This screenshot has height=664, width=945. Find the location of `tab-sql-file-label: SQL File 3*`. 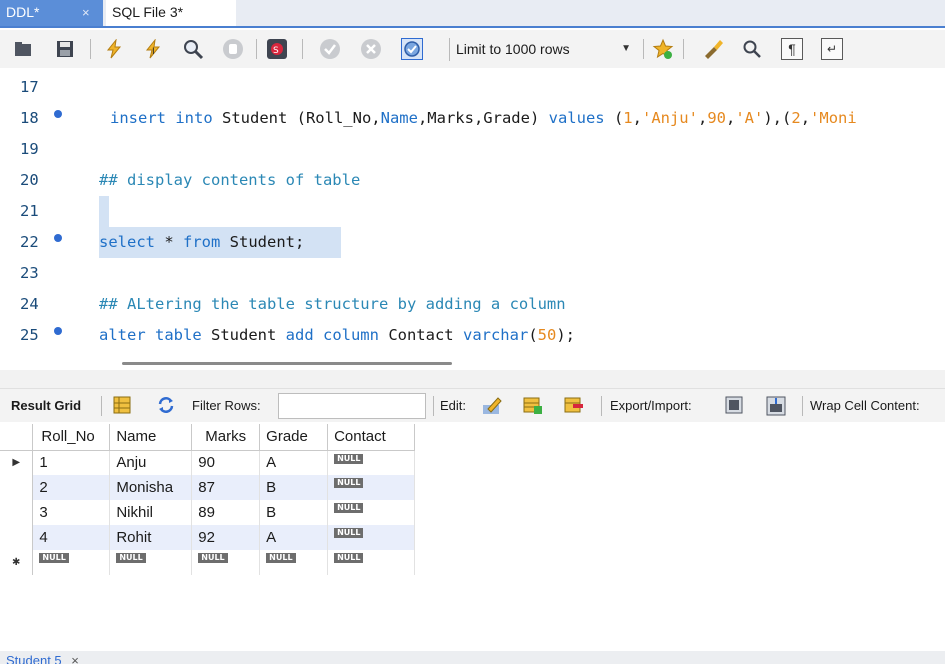

tab-sql-file-label: SQL File 3* is located at coordinates (148, 12).